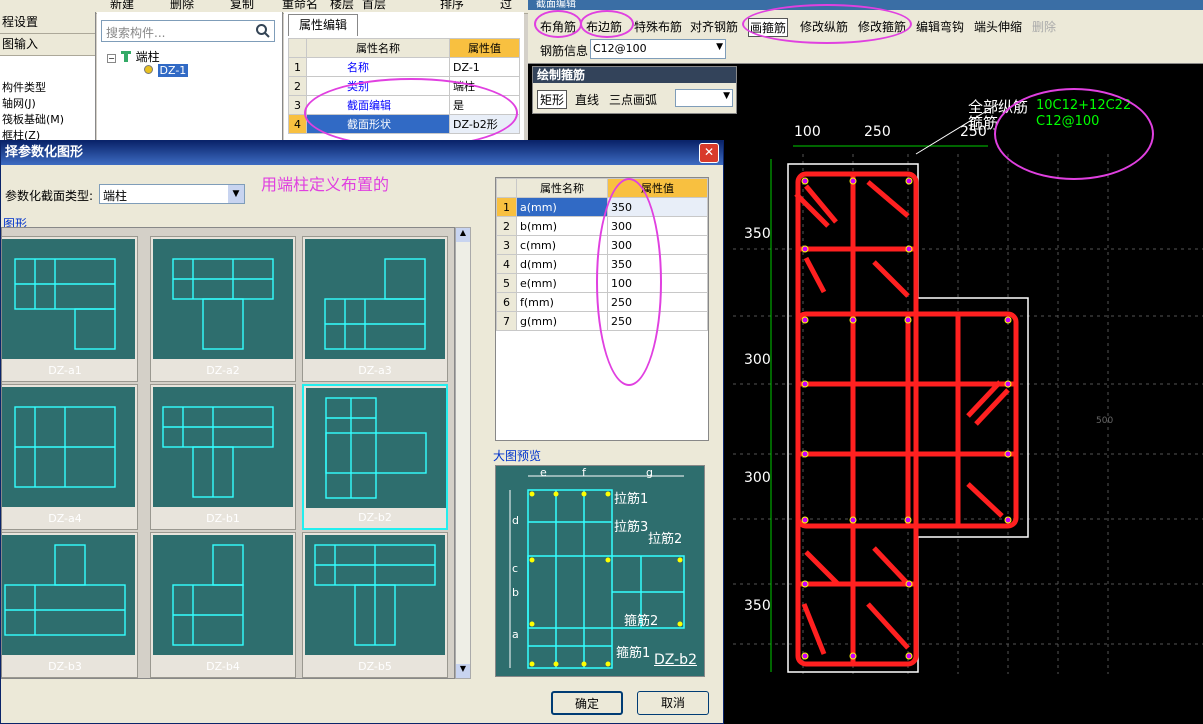  What do you see at coordinates (111, 58) in the screenshot?
I see `collapse-icon: −` at bounding box center [111, 58].